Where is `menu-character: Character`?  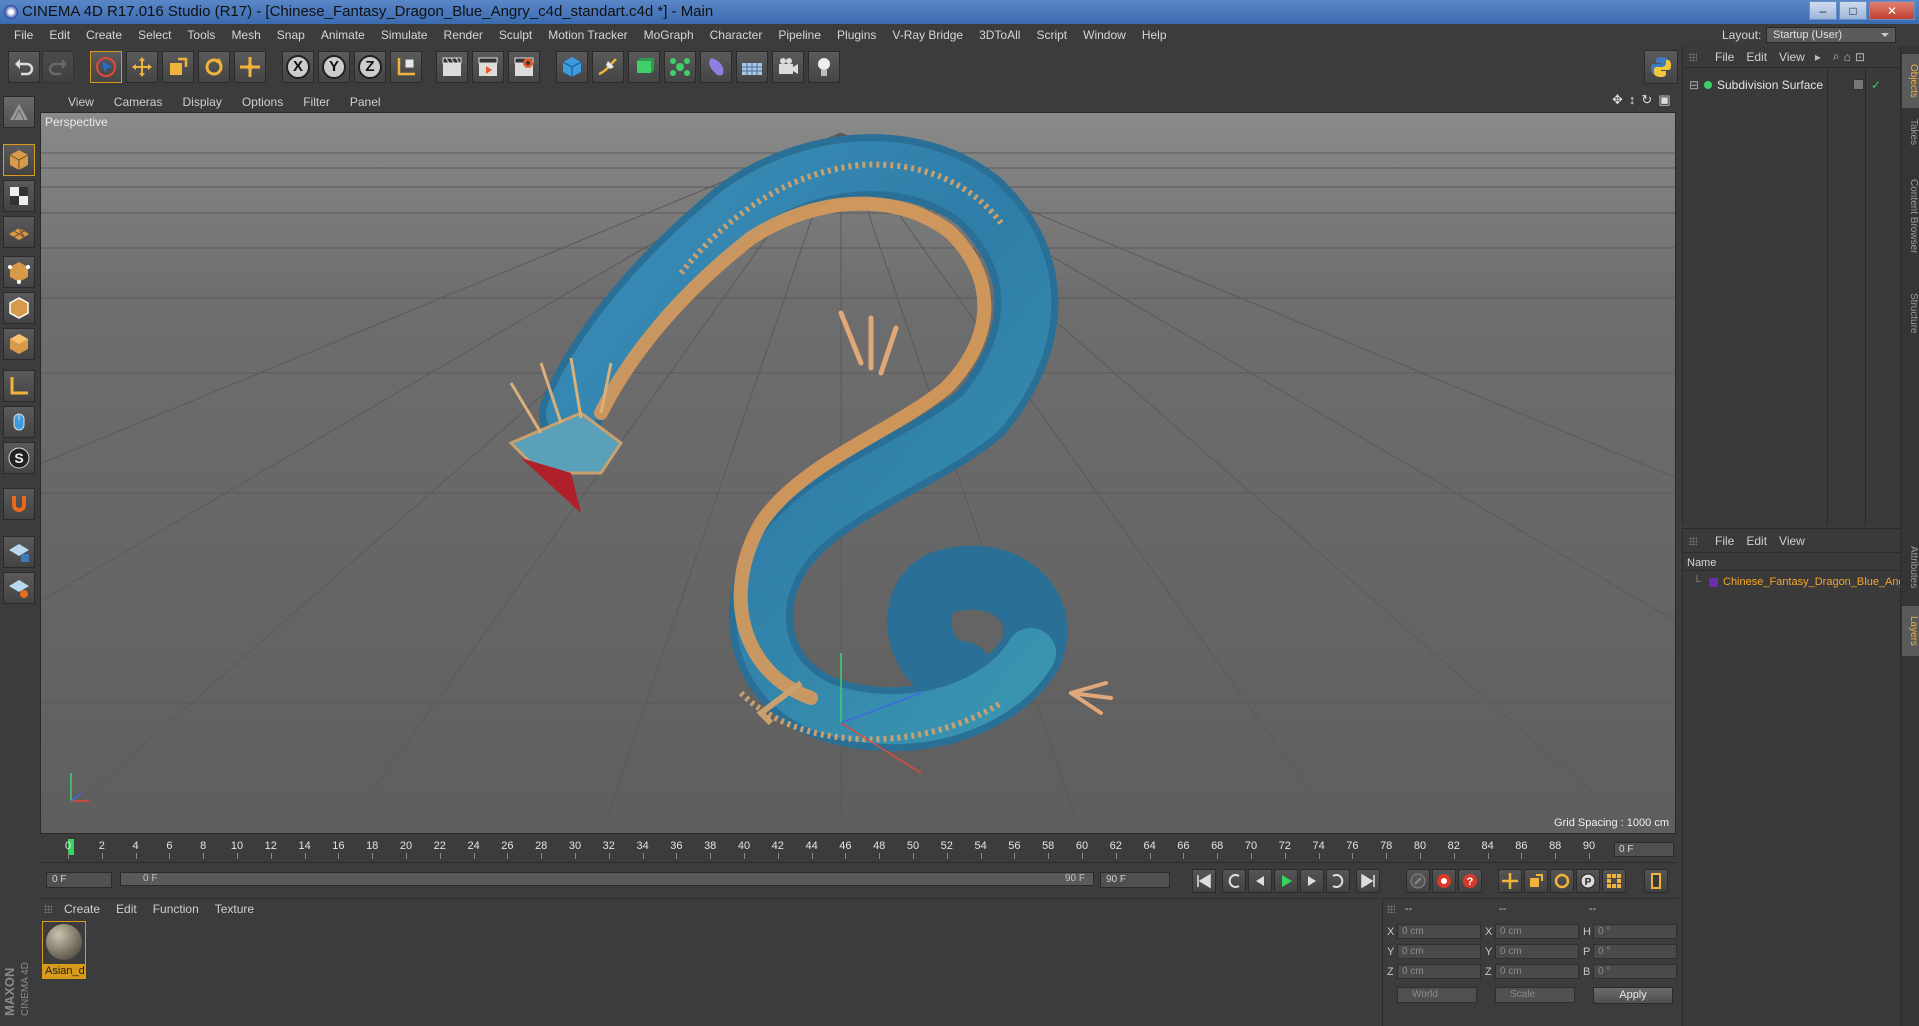
menu-character: Character is located at coordinates (736, 35).